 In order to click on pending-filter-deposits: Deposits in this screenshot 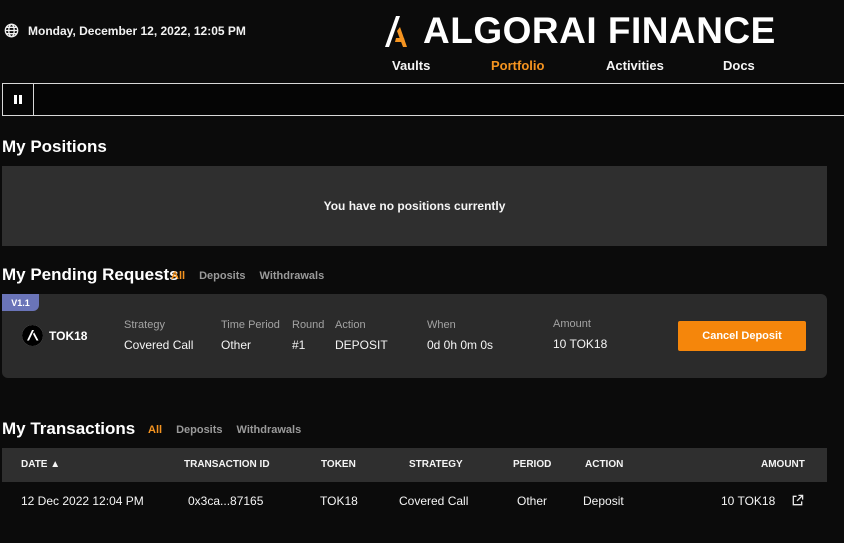, I will do `click(222, 276)`.